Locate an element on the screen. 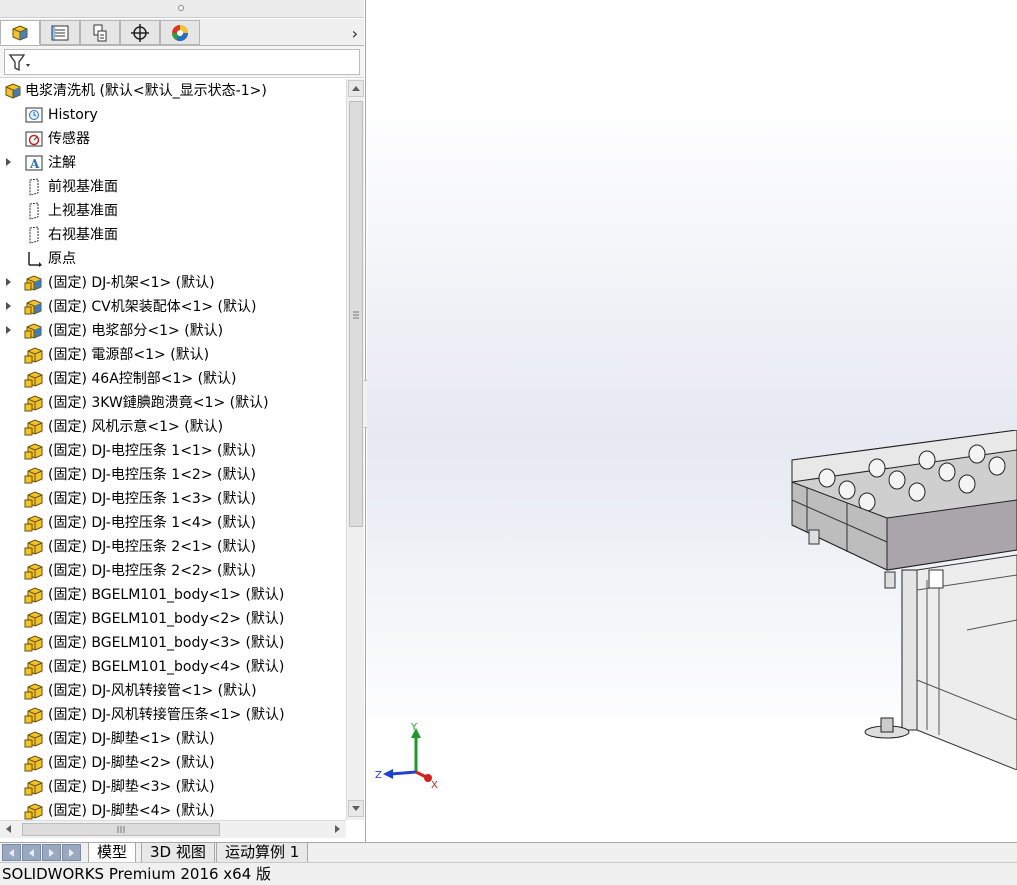  tree-item: 上视基准面 is located at coordinates (173, 211).